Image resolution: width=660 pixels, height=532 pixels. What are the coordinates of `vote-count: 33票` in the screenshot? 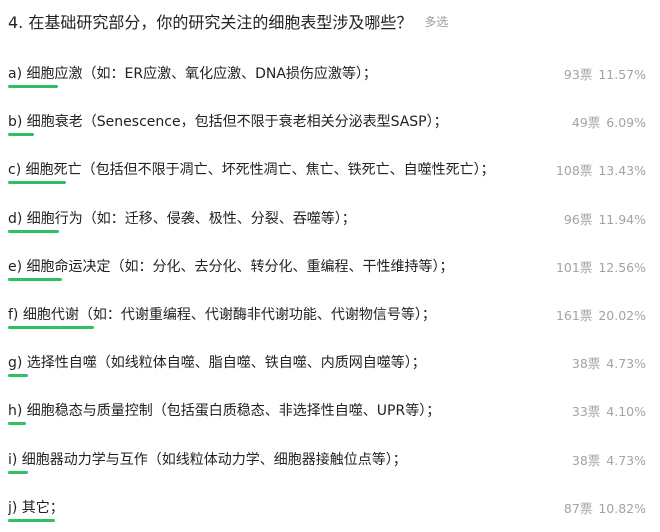 It's located at (586, 412).